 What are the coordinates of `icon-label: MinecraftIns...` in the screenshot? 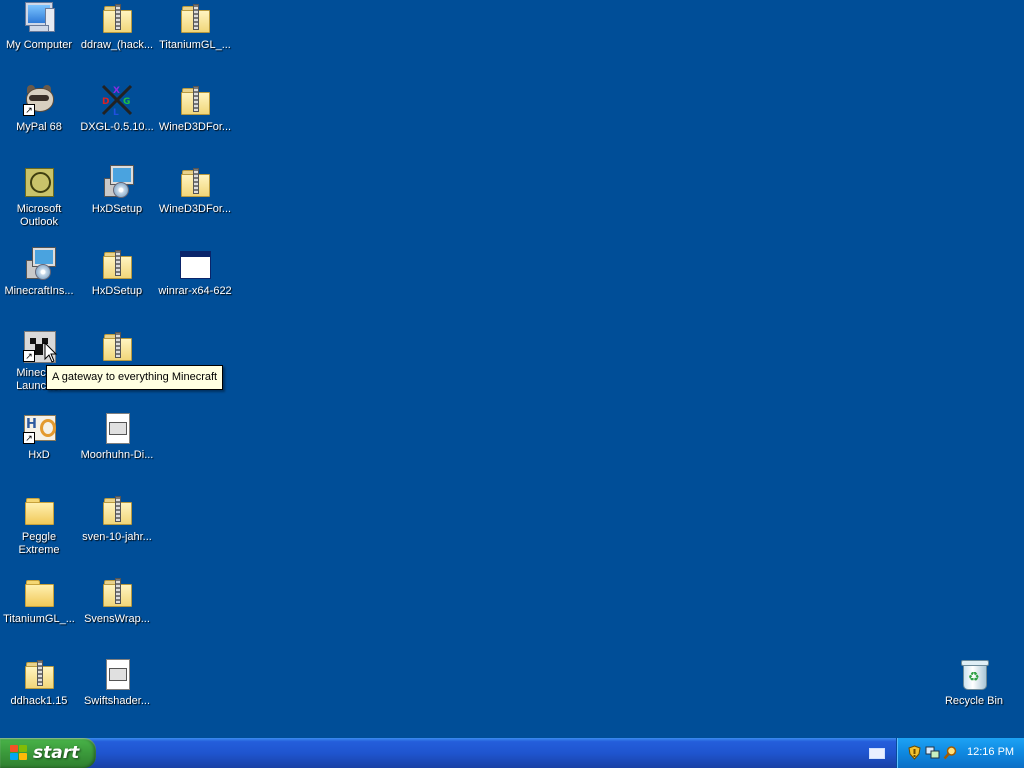 It's located at (39, 291).